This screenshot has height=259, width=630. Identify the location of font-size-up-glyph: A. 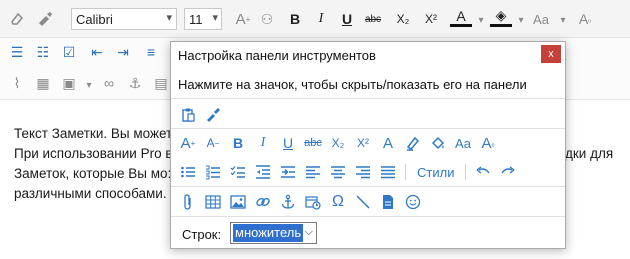
(185, 143).